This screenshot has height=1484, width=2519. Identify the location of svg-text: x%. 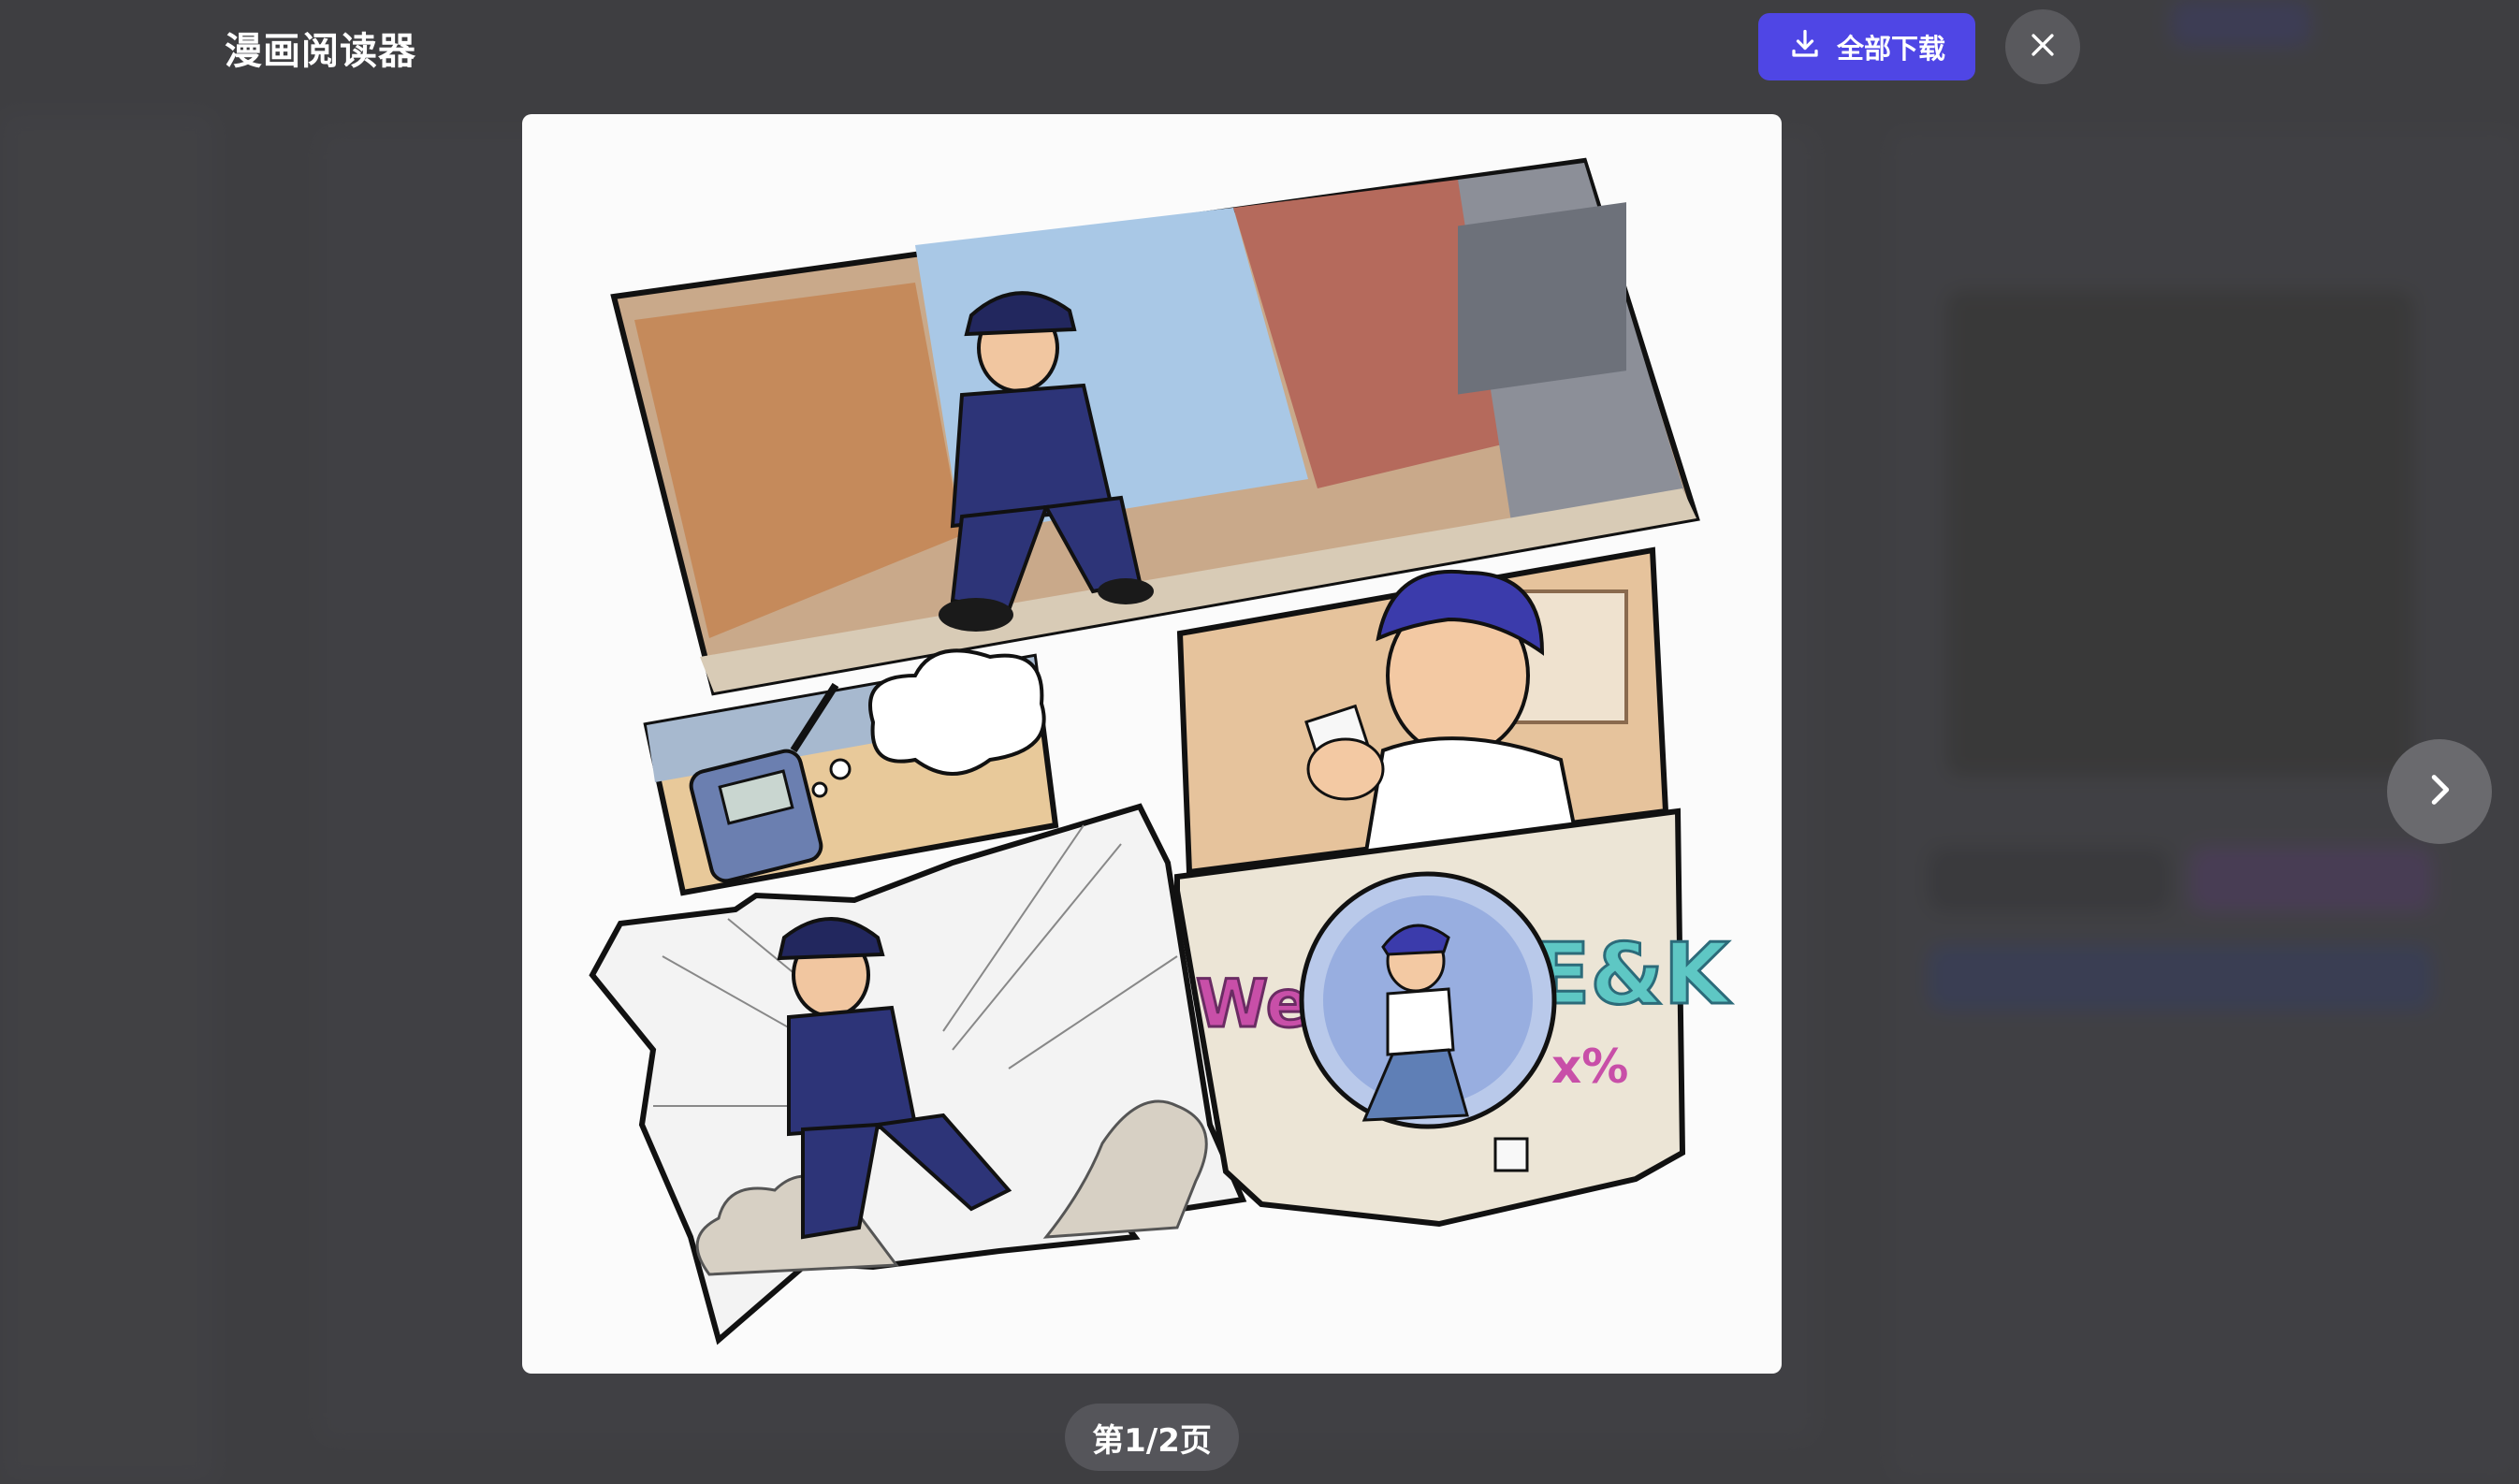
(1590, 1067).